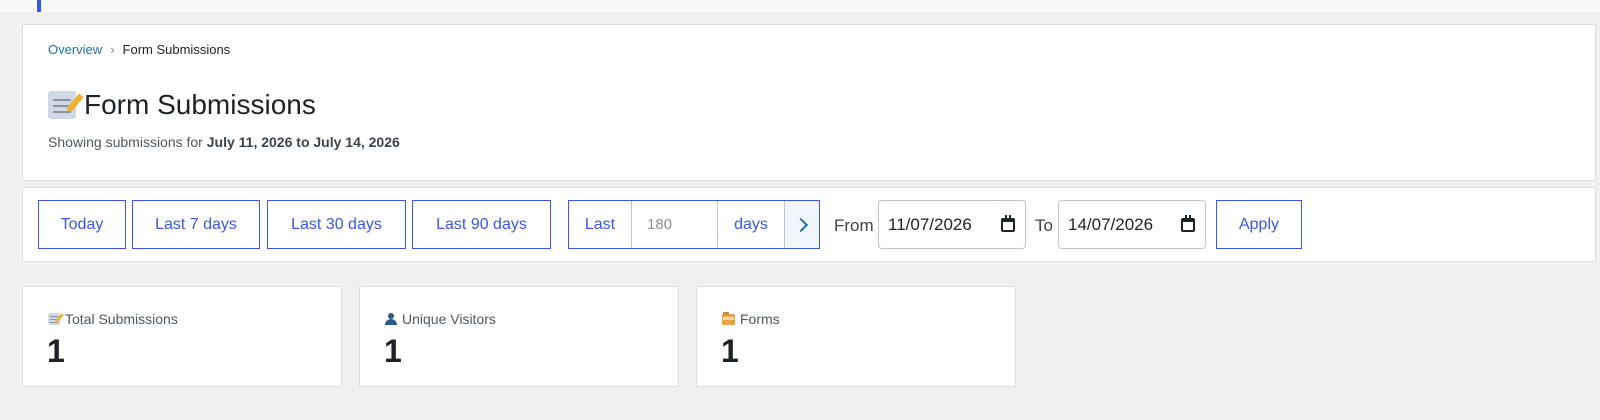 The image size is (1600, 420). What do you see at coordinates (1111, 224) in the screenshot?
I see `to-date-value: 14/07/2026` at bounding box center [1111, 224].